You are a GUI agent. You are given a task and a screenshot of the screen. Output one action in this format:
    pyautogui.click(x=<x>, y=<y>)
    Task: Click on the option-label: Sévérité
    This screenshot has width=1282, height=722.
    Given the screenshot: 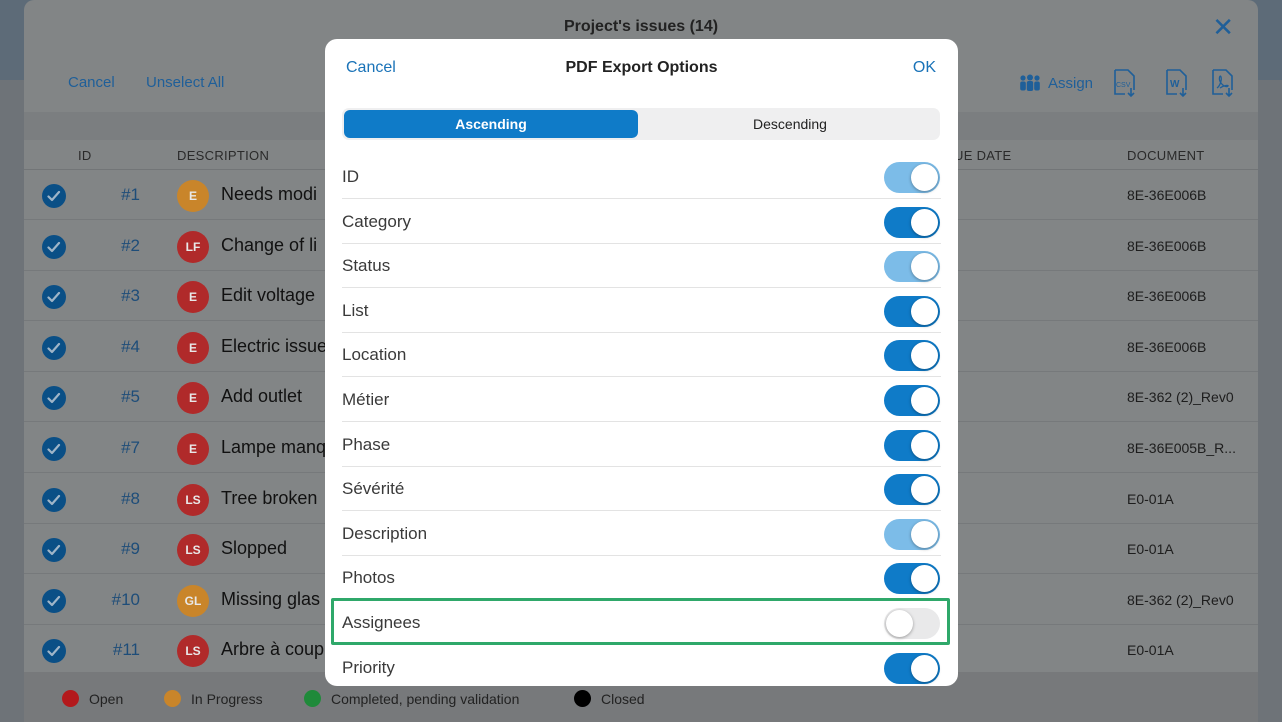 What is the action you would take?
    pyautogui.click(x=373, y=489)
    